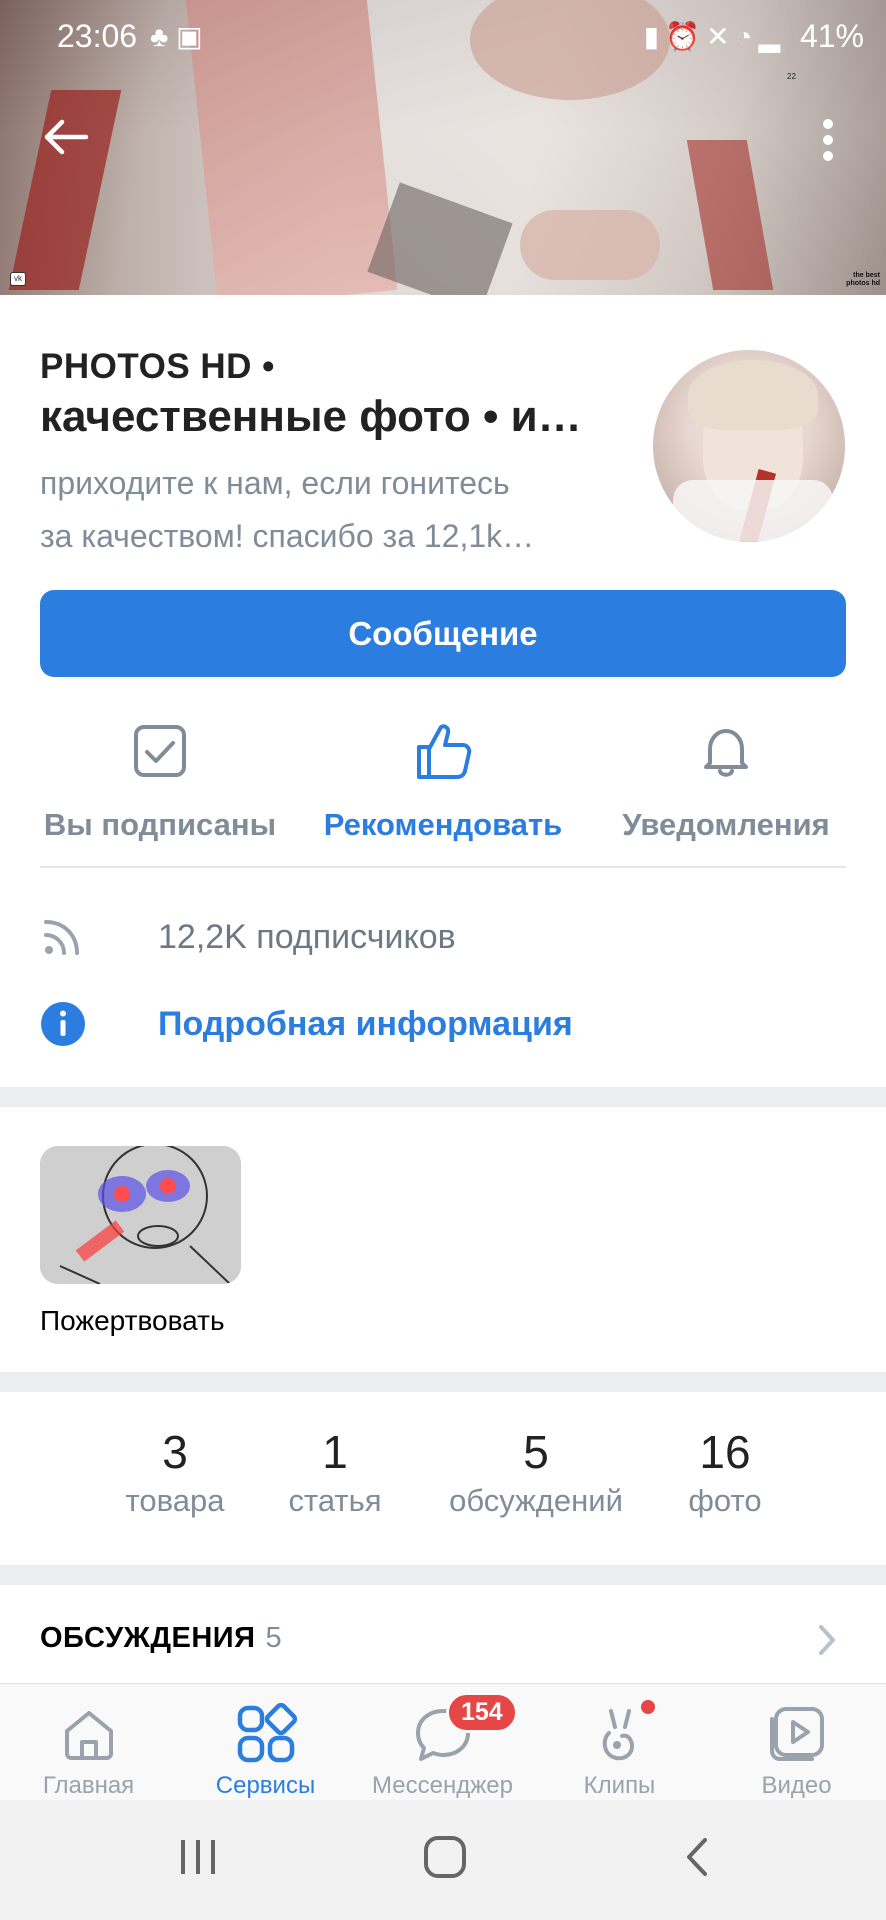 Image resolution: width=886 pixels, height=1920 pixels. Describe the element at coordinates (686, 36) in the screenshot. I see `alarm-icon: ⏰` at that location.